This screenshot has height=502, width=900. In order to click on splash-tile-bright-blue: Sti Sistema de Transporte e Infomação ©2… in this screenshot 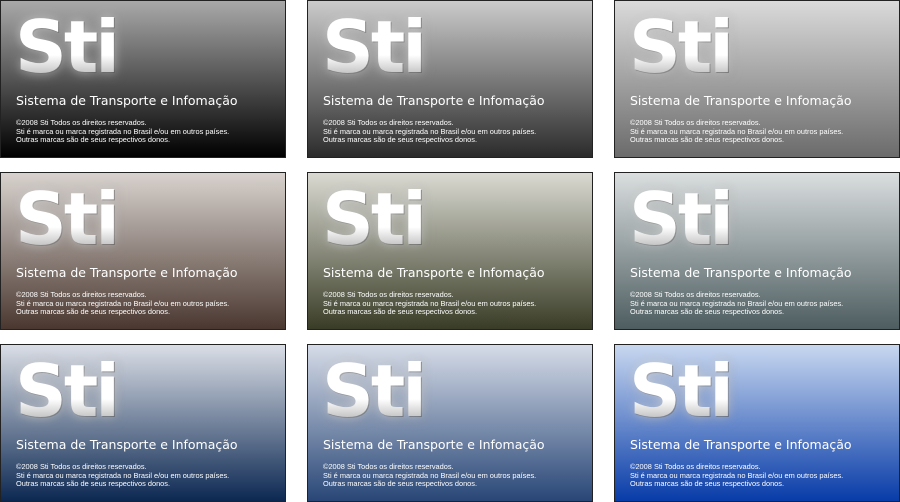, I will do `click(757, 423)`.